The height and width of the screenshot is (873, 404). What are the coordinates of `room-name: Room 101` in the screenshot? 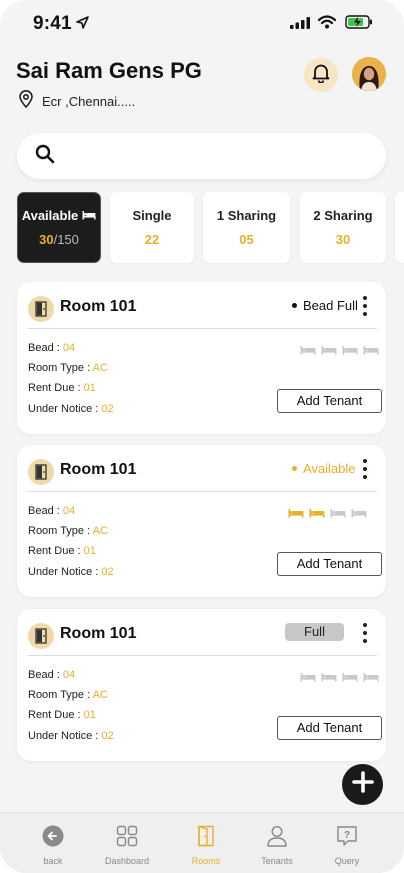 It's located at (98, 469).